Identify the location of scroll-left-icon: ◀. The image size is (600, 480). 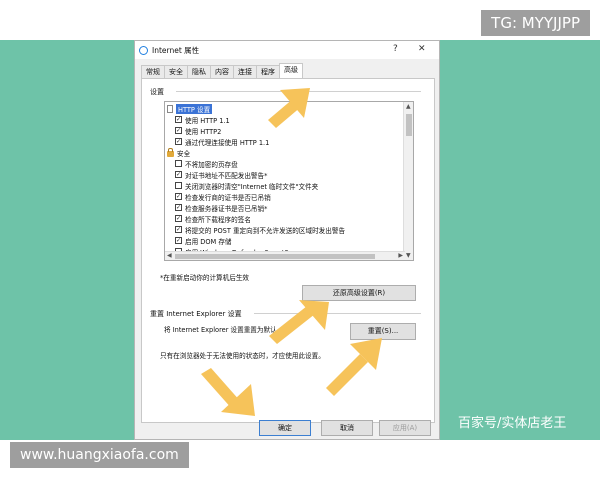
(169, 255).